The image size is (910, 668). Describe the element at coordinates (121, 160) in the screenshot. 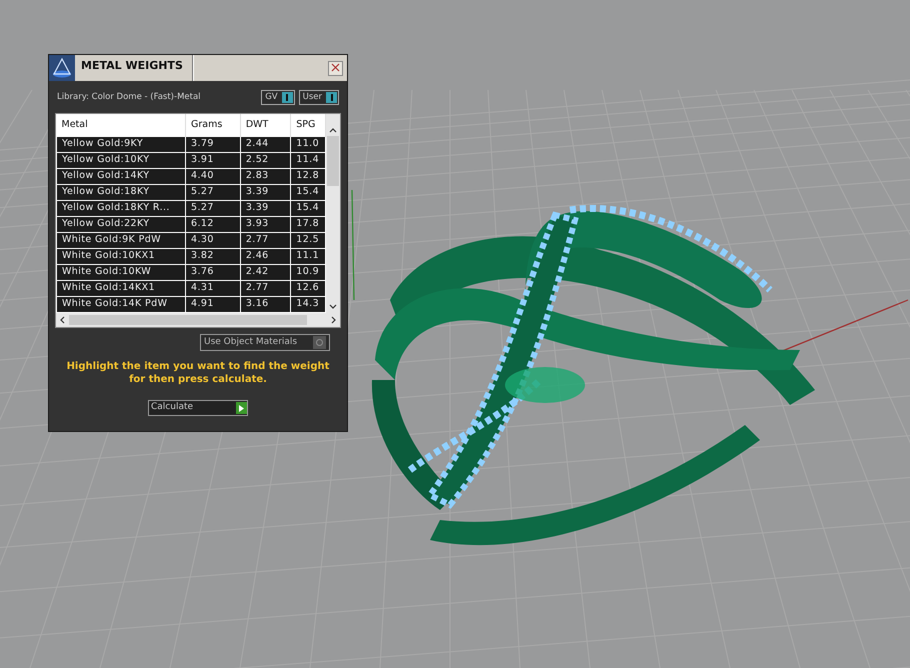

I see `table-cell: Yellow Gold:10KY` at that location.